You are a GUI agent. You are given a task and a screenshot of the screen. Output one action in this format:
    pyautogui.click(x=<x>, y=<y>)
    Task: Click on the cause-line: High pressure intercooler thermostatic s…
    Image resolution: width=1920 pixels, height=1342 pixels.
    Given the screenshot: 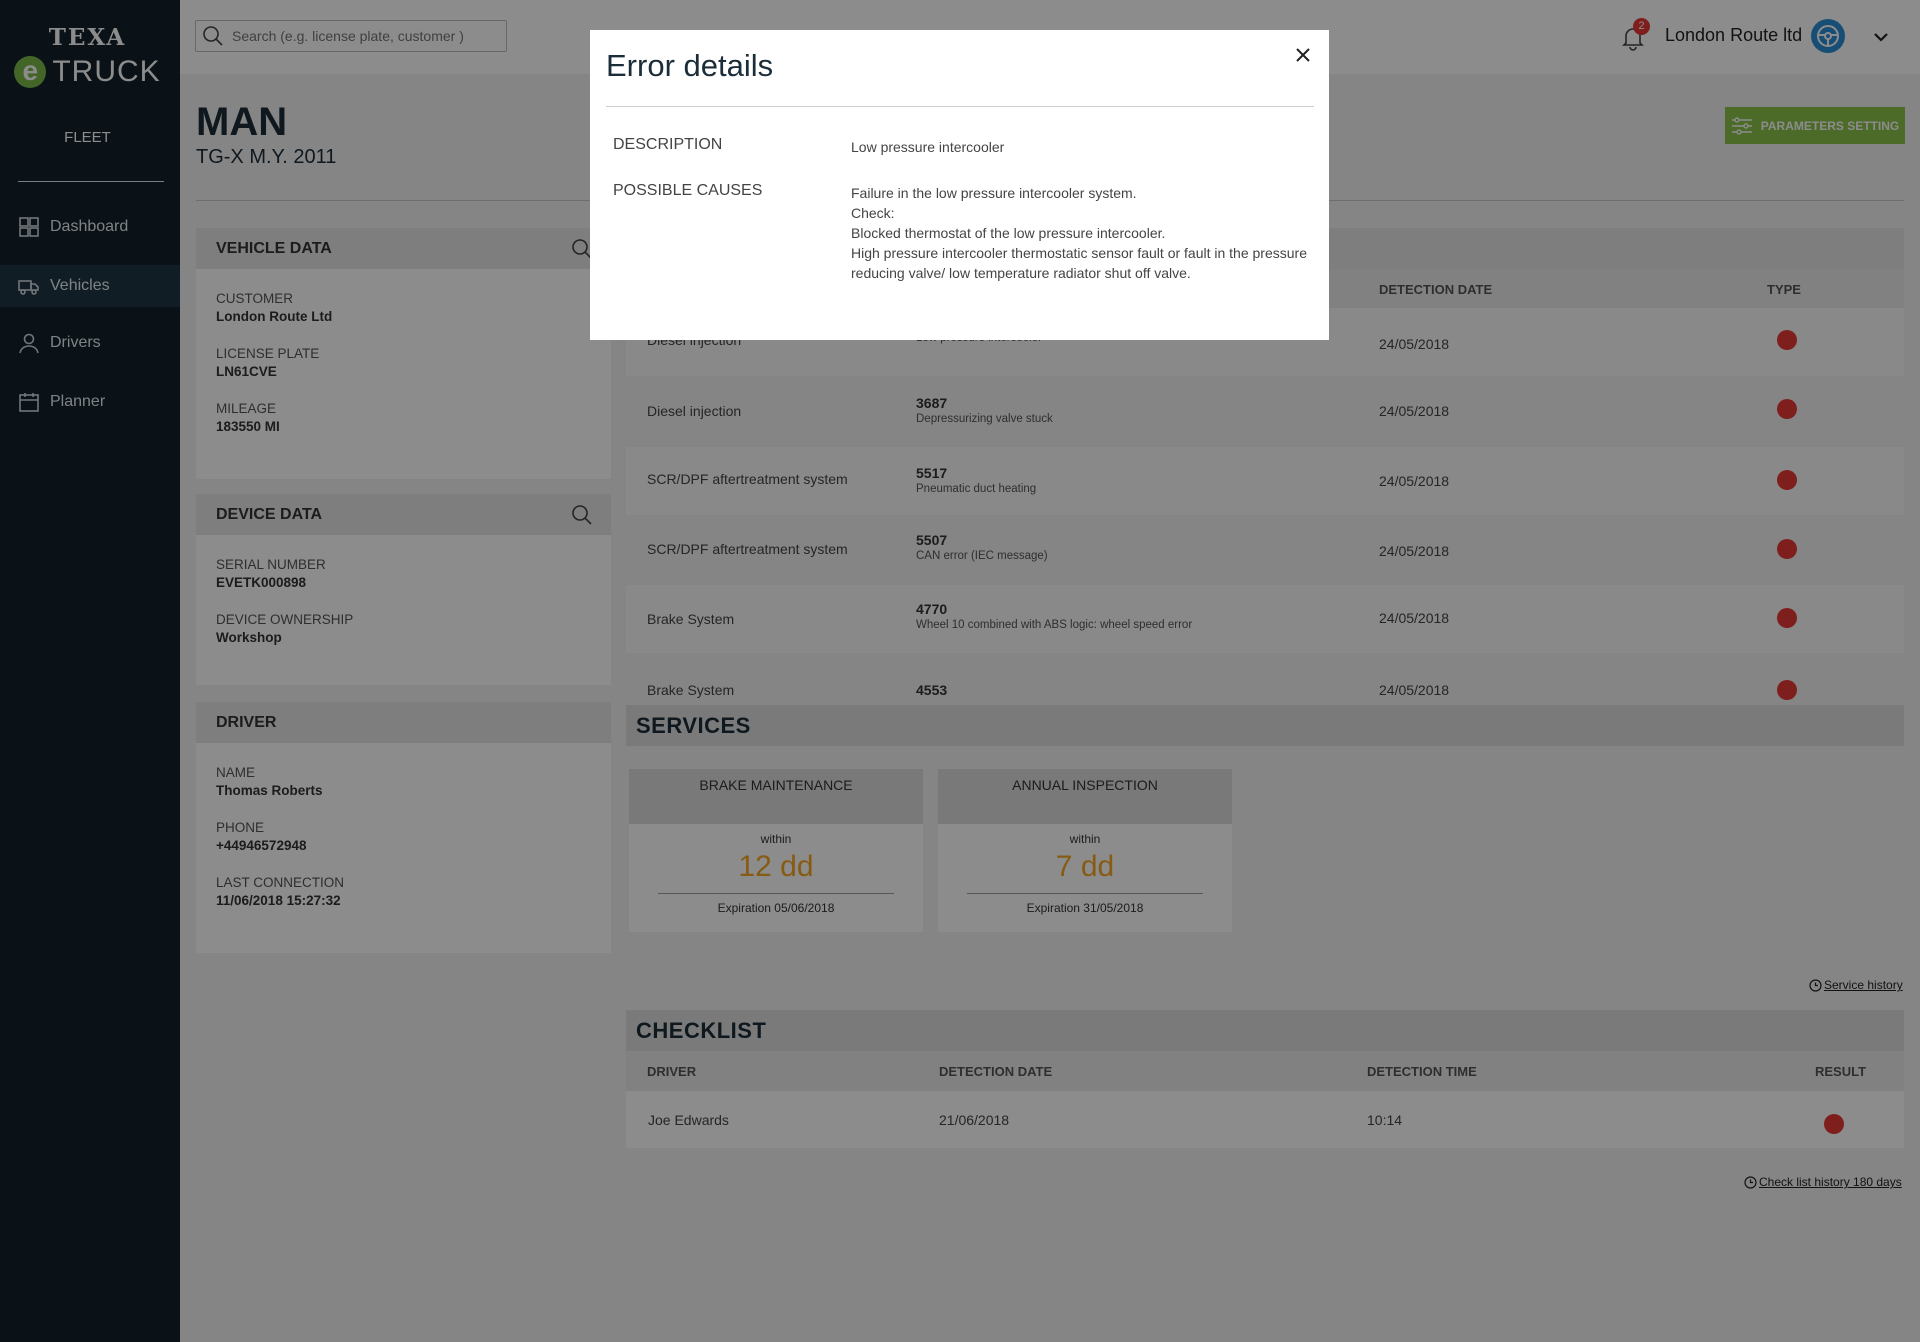 What is the action you would take?
    pyautogui.click(x=1079, y=253)
    